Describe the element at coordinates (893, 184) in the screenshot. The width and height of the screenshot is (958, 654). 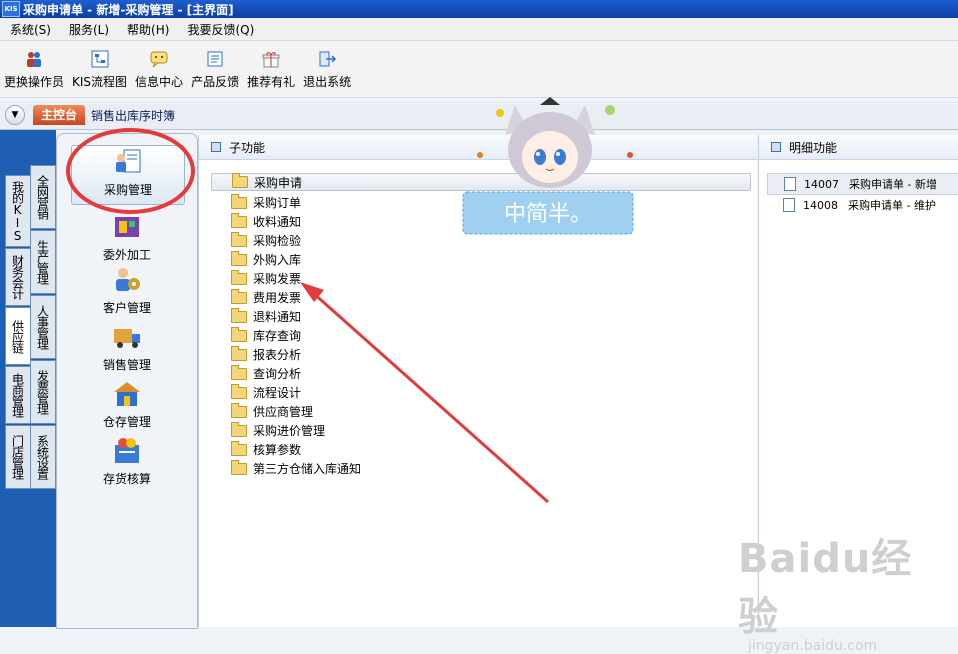
I see `detail-label: 采购申请单 - 新增` at that location.